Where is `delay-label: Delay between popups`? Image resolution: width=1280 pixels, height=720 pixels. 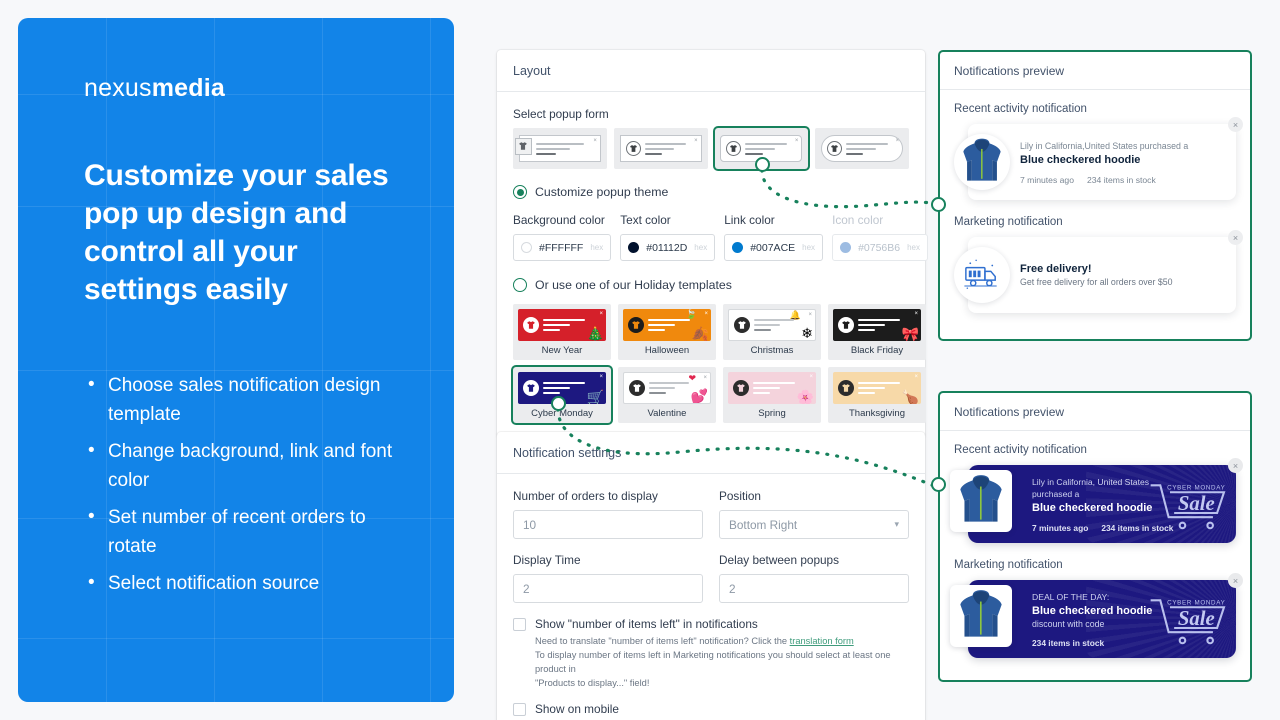
delay-label: Delay between popups is located at coordinates (779, 560).